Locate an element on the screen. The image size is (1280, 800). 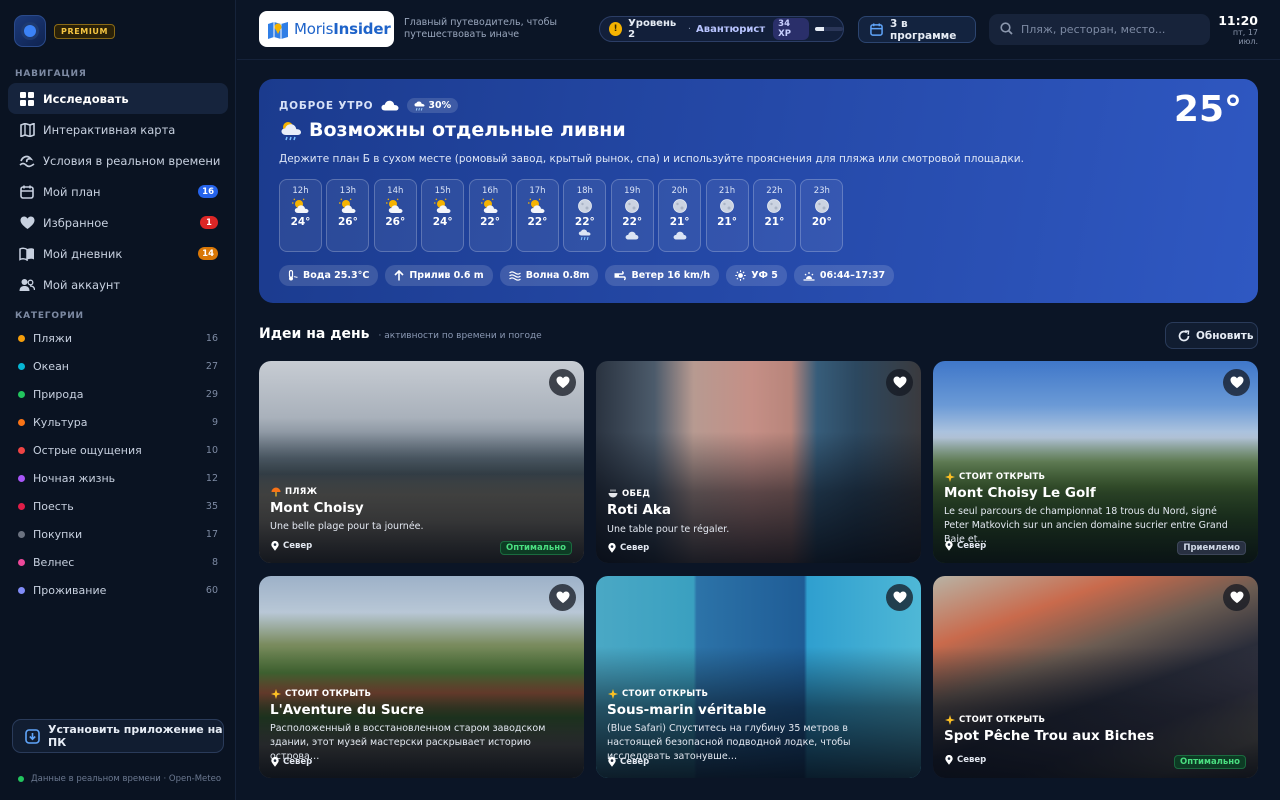
category-item-ocean: Океан 27 is located at coordinates (118, 366).